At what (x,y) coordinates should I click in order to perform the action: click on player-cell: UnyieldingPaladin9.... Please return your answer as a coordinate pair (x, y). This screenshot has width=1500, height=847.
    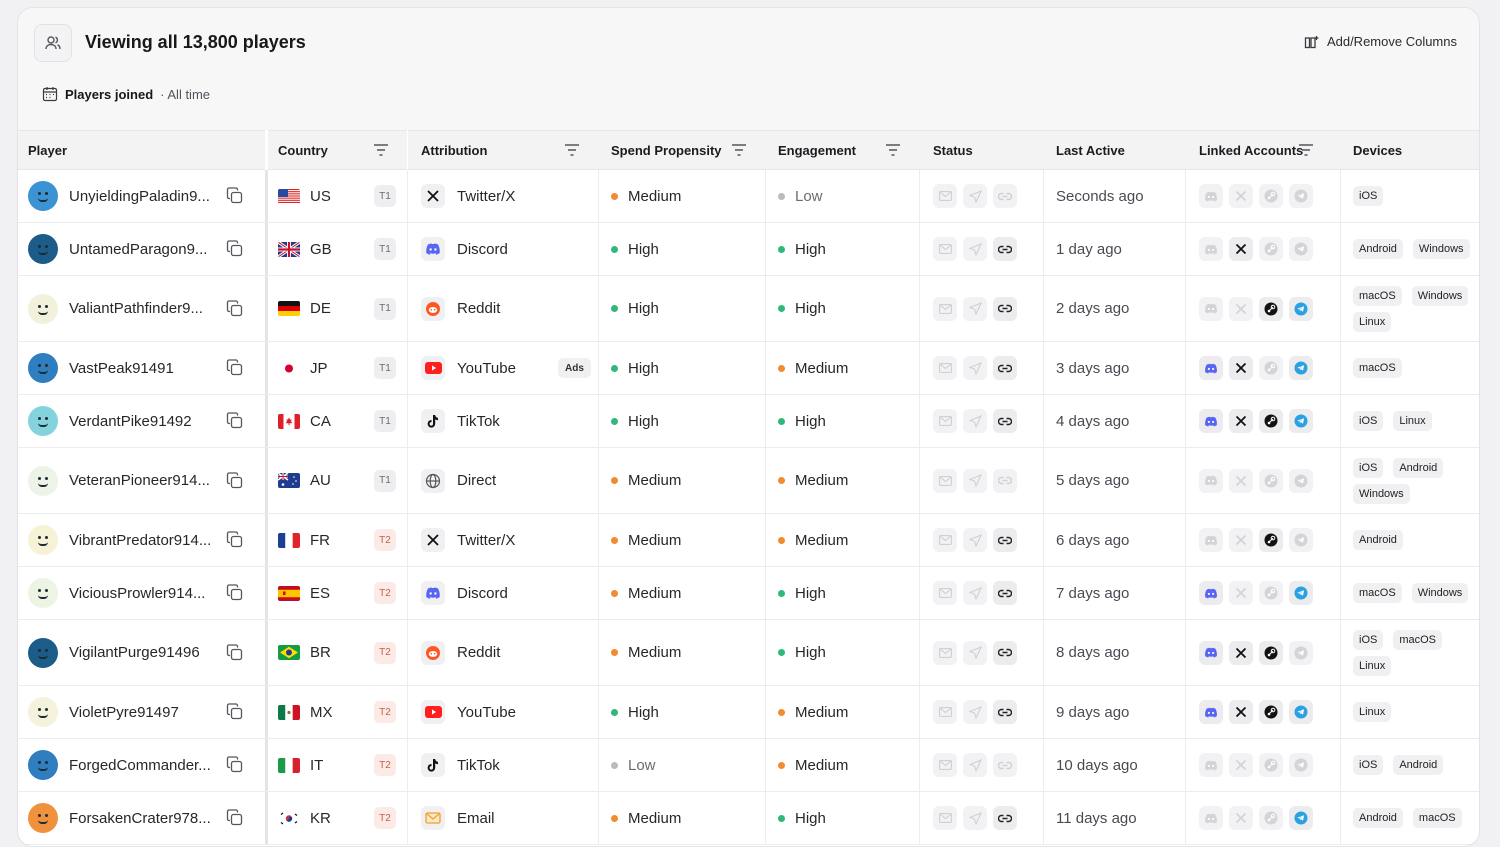
    Looking at the image, I should click on (141, 196).